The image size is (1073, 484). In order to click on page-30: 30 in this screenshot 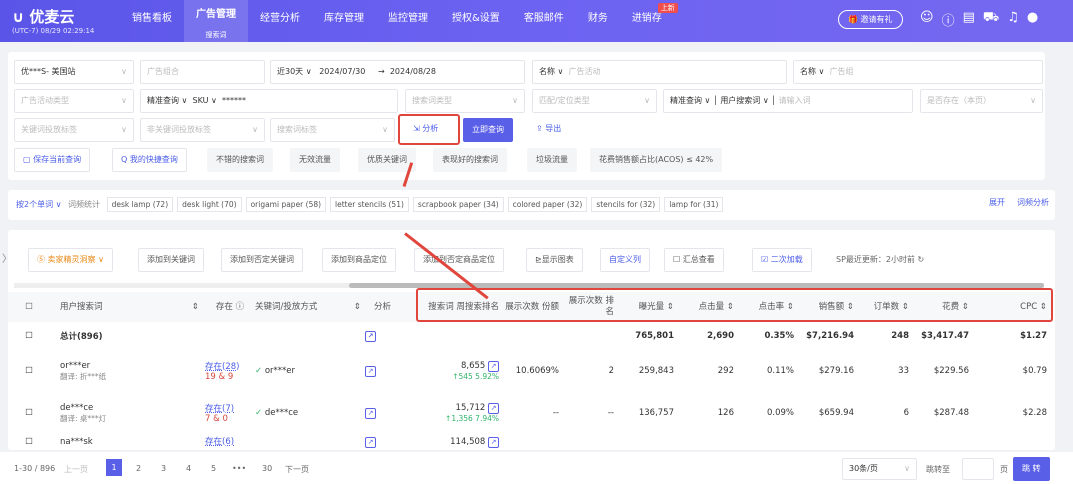, I will do `click(267, 468)`.